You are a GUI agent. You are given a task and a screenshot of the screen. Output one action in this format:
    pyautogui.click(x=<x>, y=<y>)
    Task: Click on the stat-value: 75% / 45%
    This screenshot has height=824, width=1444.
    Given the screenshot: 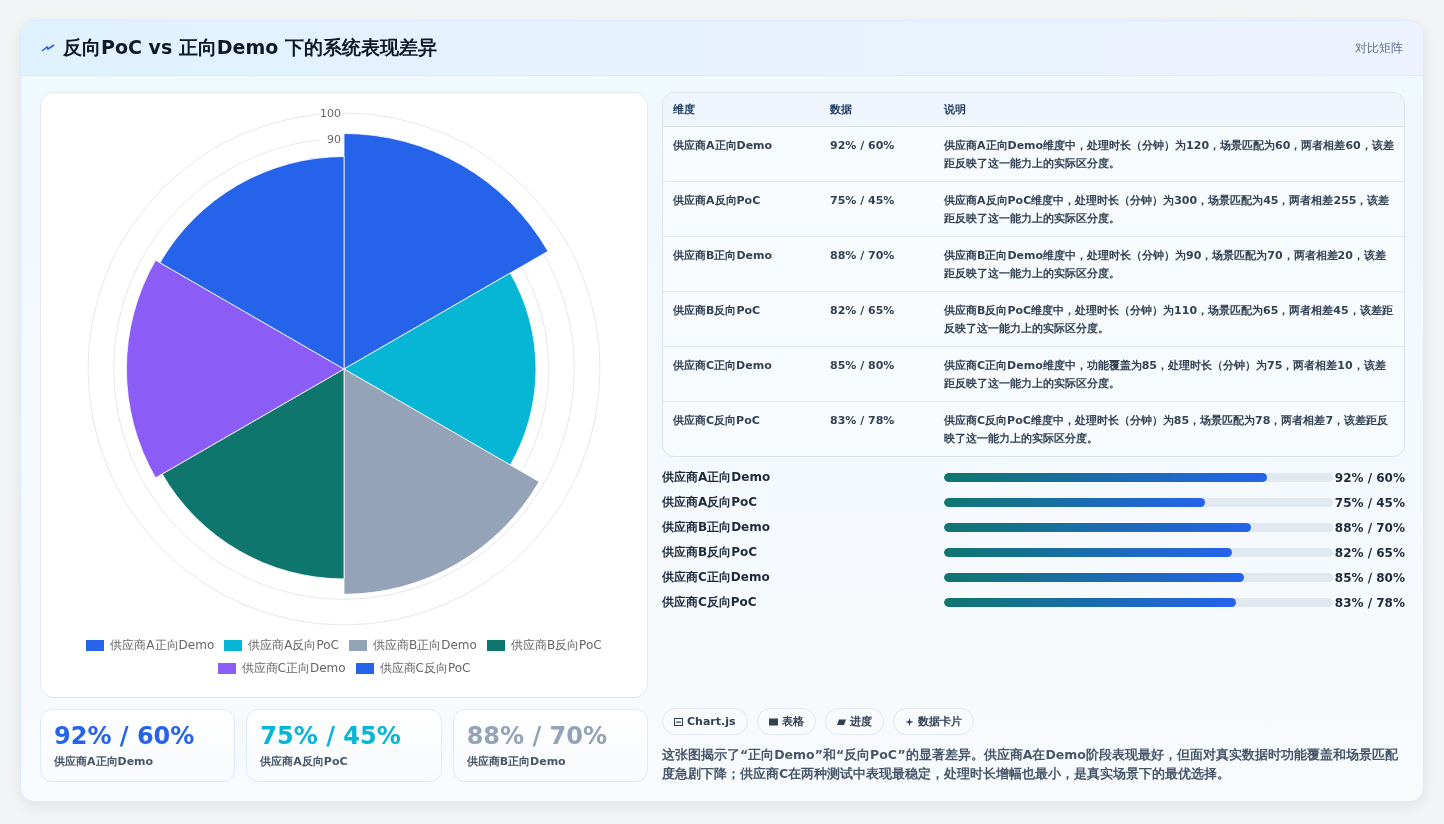 What is the action you would take?
    pyautogui.click(x=331, y=736)
    